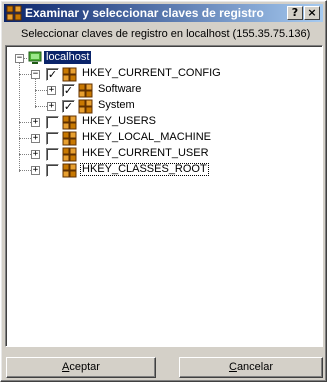 The width and height of the screenshot is (327, 382). I want to click on hkey-users-checkbox, so click(52, 122).